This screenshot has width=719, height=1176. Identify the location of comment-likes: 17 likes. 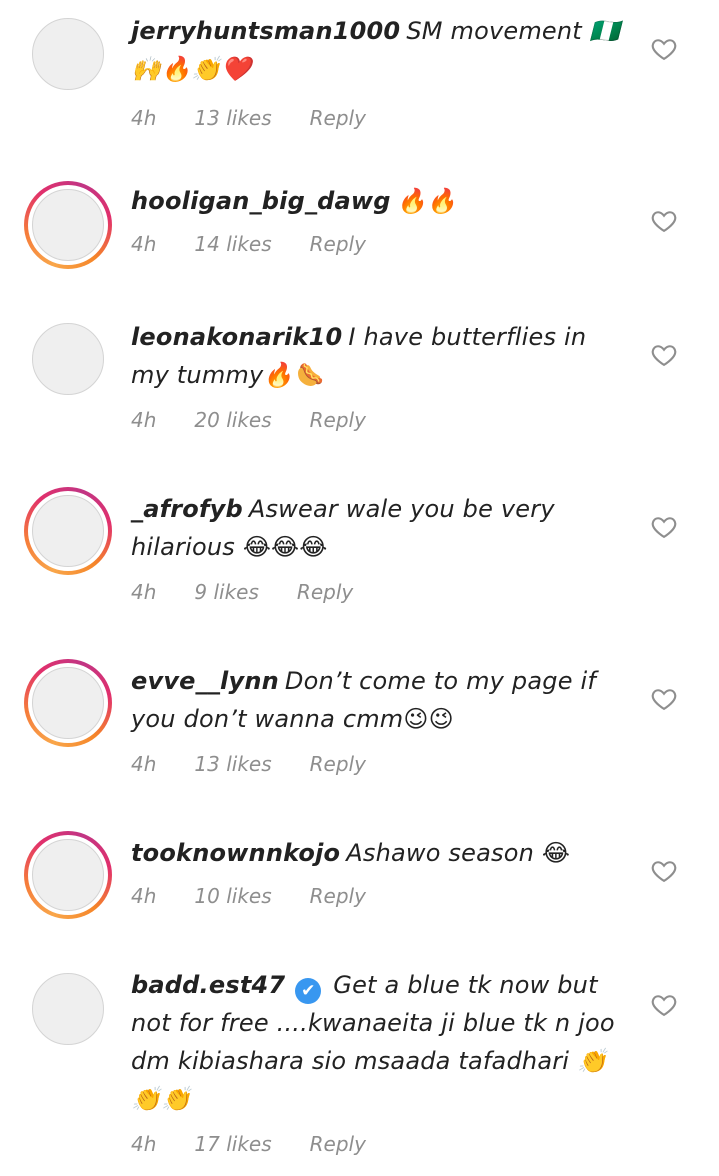
(232, 1144).